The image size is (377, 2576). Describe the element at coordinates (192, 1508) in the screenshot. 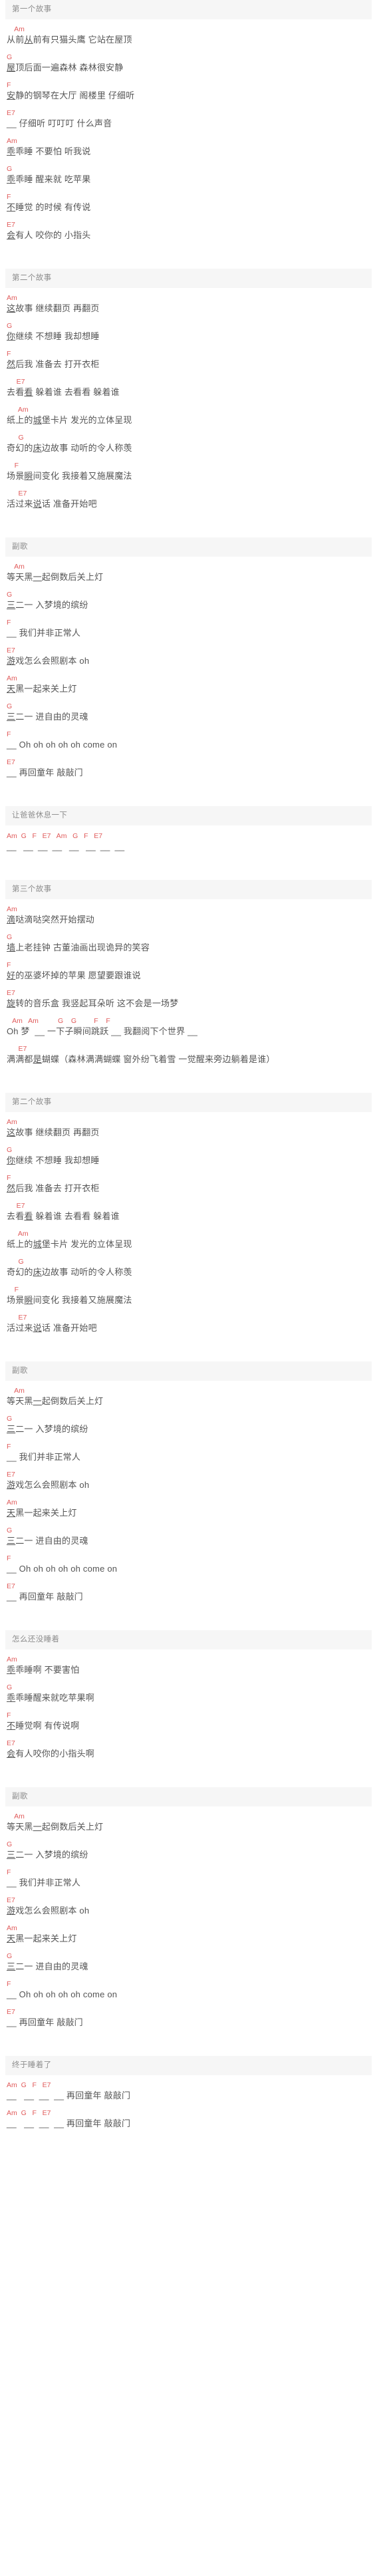

I see `lyric-line: Am 天黑一起来关上灯` at that location.